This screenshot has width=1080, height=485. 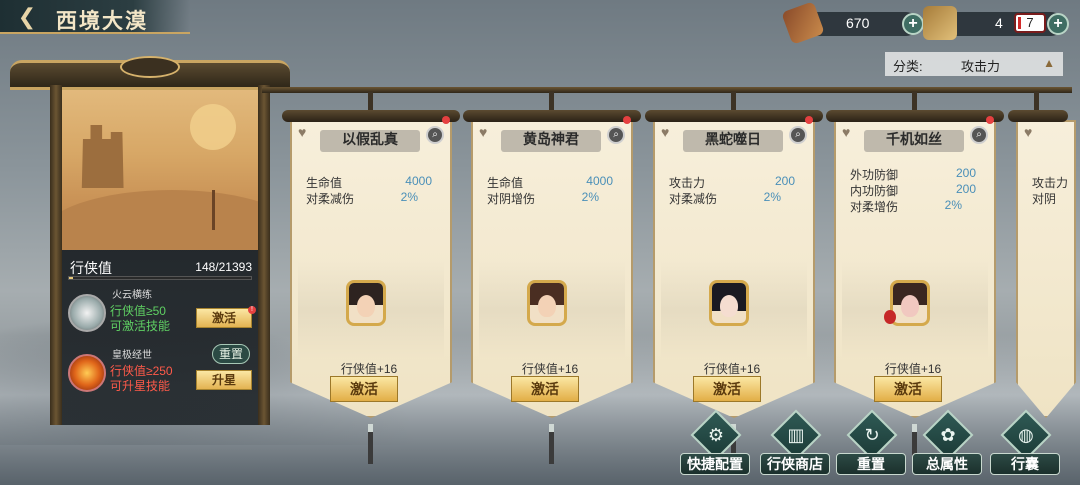 I want to click on bag-button: ◍ 行囊, so click(x=1025, y=445).